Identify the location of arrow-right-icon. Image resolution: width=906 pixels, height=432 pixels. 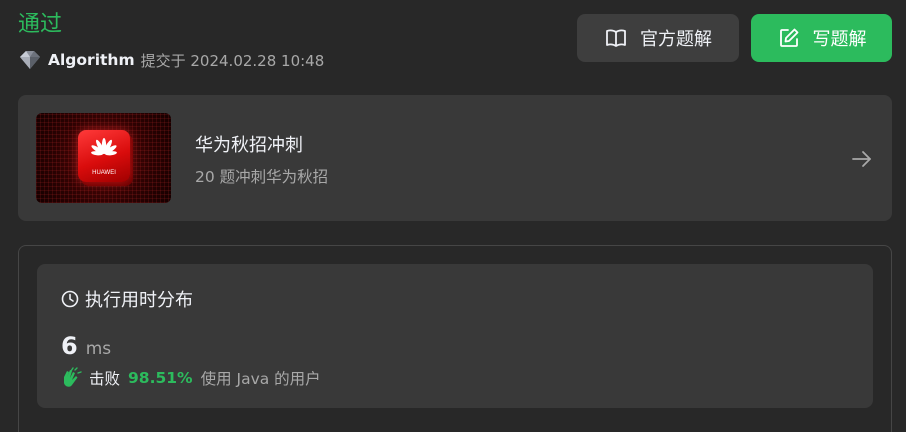
(862, 159).